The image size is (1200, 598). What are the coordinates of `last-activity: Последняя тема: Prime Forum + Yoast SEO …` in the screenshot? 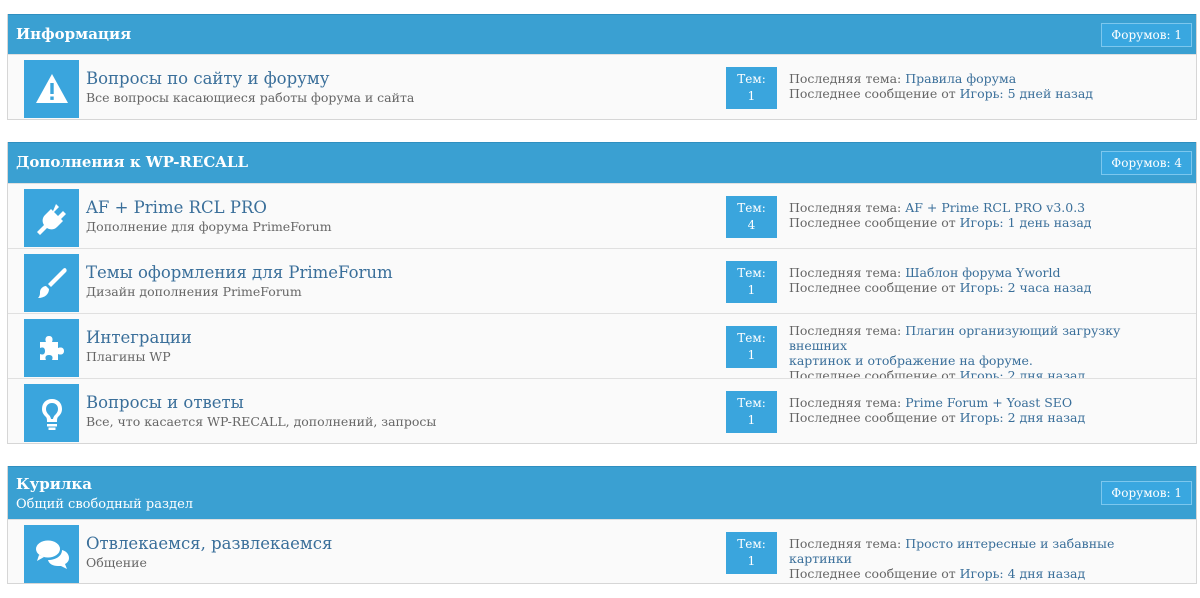 It's located at (979, 410).